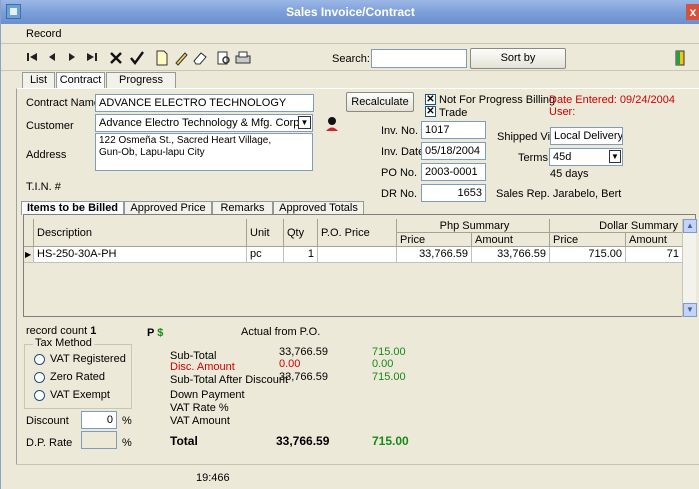  What do you see at coordinates (453, 172) in the screenshot?
I see `po-no-field: 2003-0001` at bounding box center [453, 172].